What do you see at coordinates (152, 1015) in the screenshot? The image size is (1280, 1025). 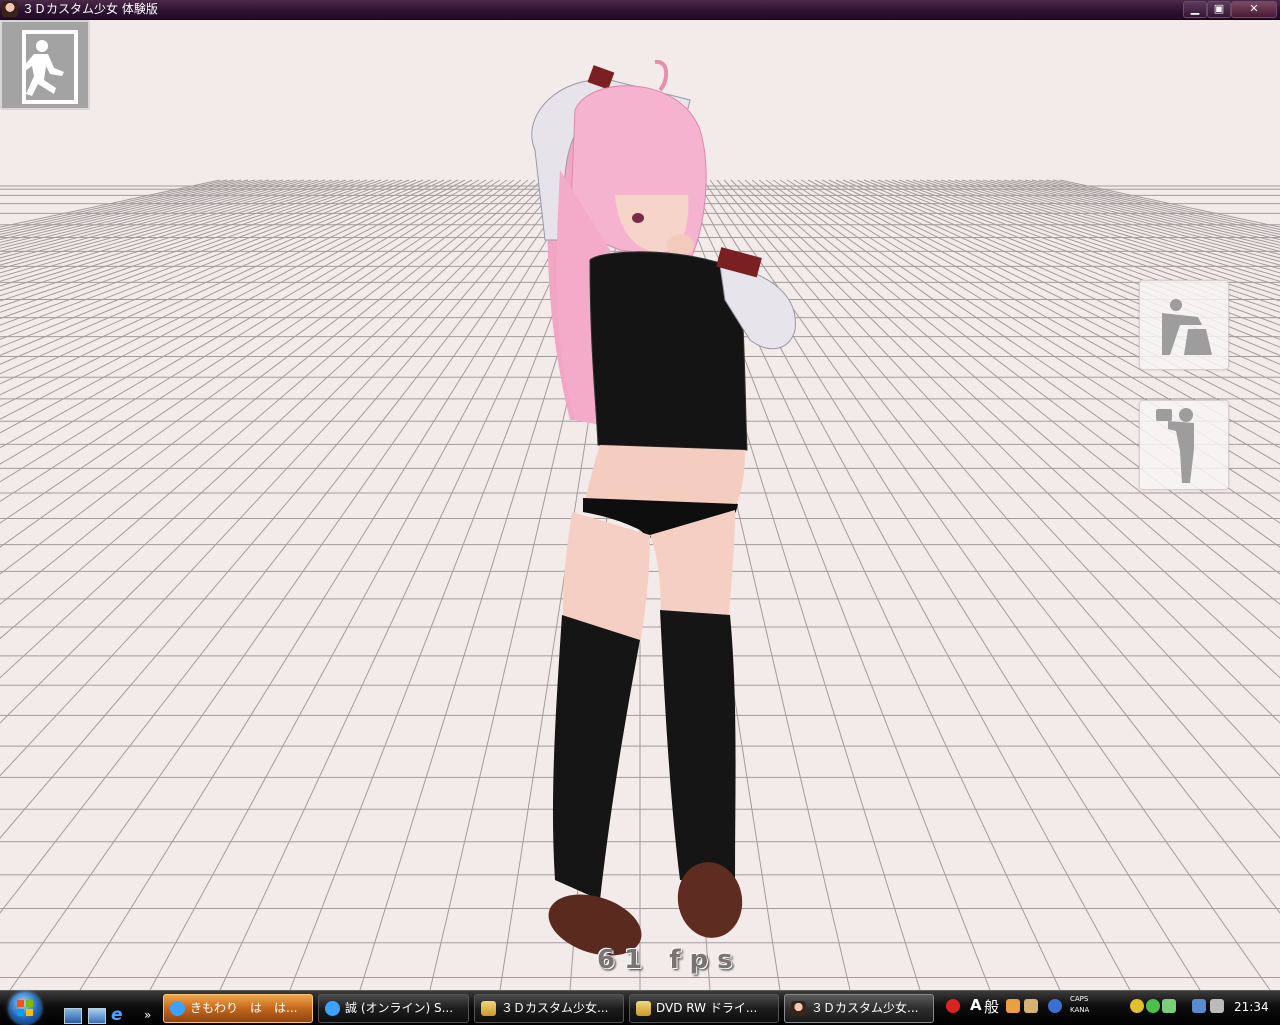 I see `quicklaunch-more-icon: »` at bounding box center [152, 1015].